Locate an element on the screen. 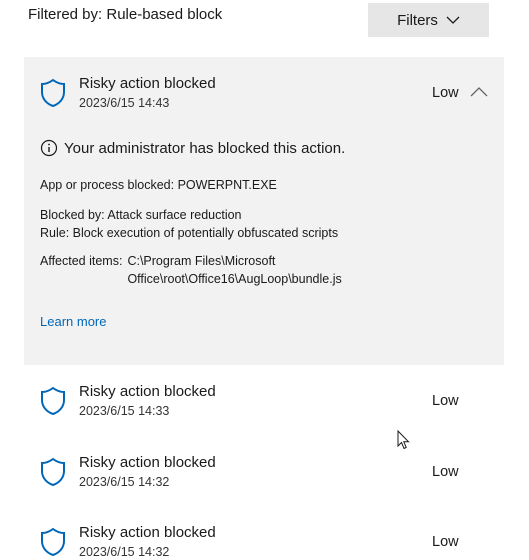 The height and width of the screenshot is (560, 529). list-item: Risky action blocked 2023/6/15 14:33 Low is located at coordinates (264, 405).